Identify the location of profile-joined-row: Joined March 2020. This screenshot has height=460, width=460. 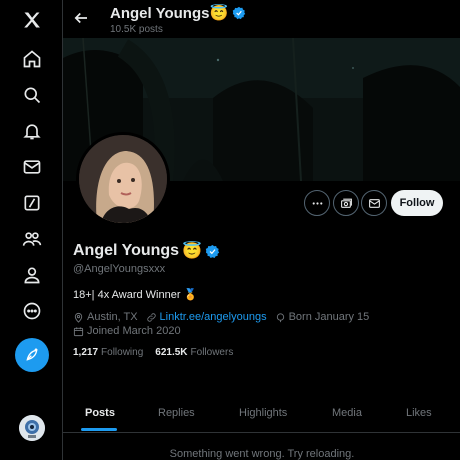
(127, 331).